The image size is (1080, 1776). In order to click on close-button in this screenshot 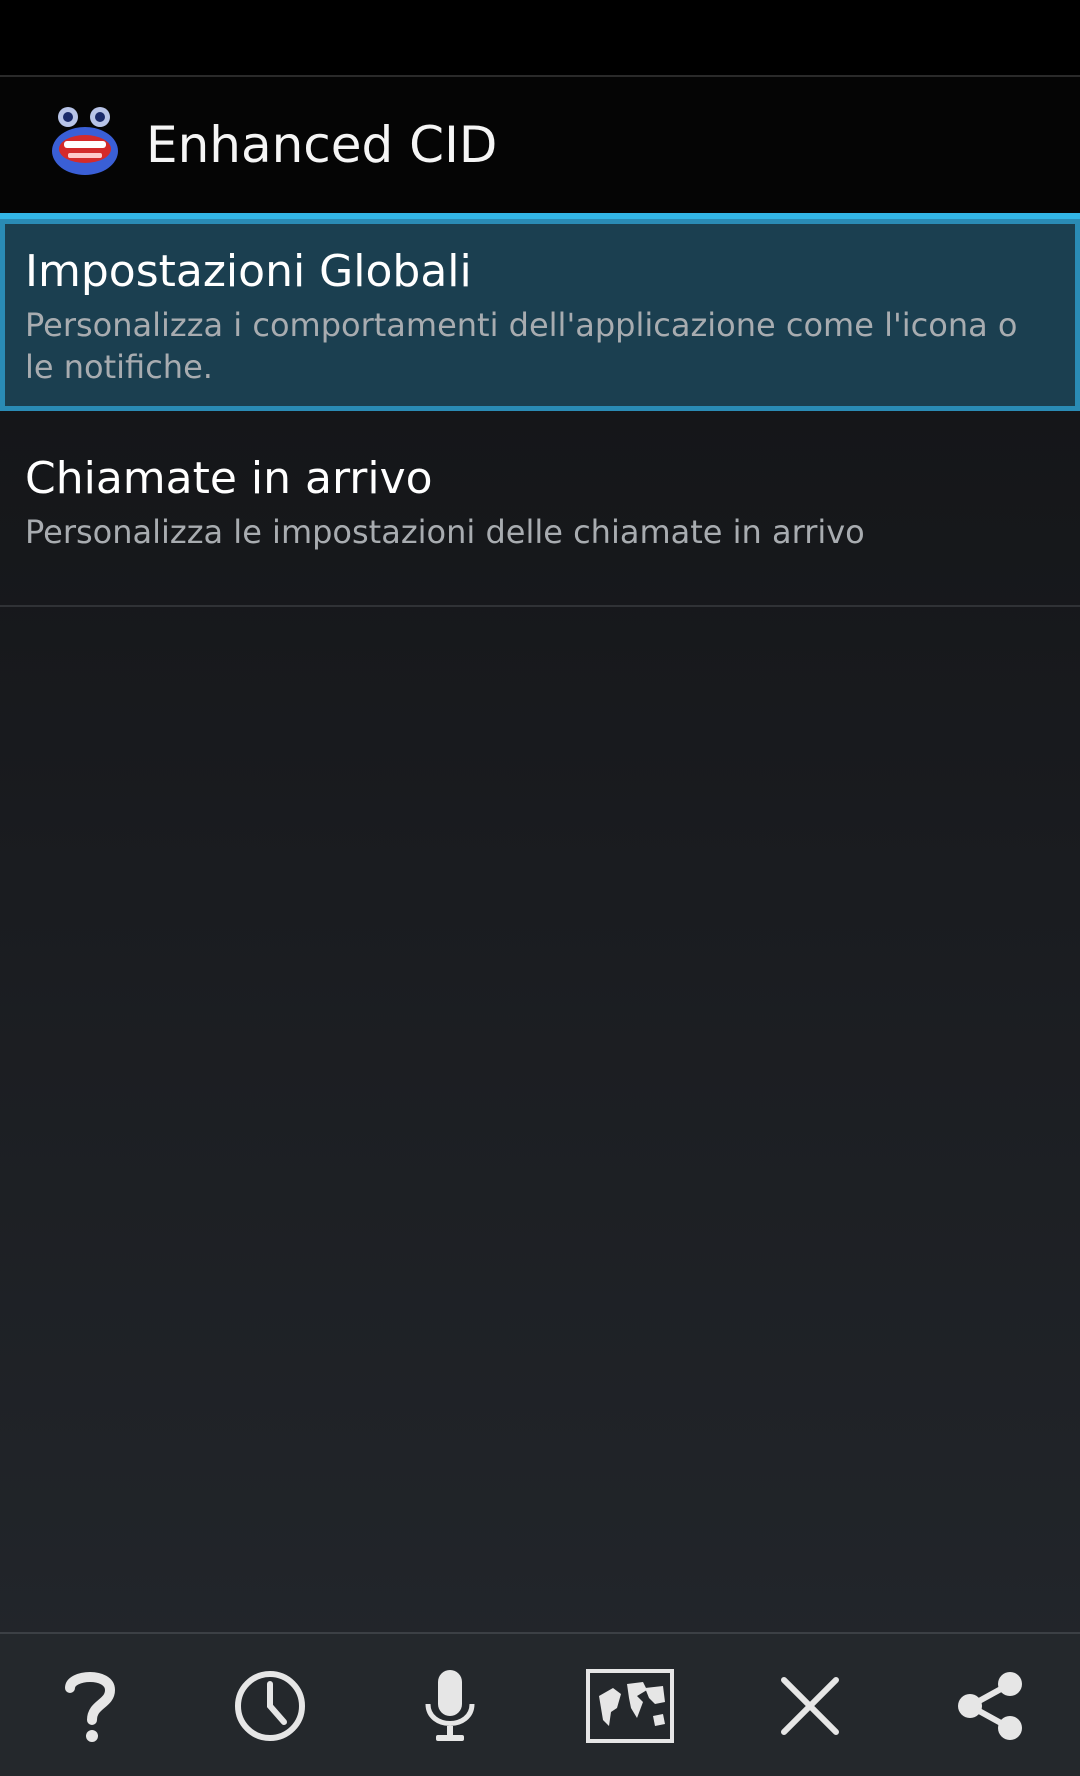, I will do `click(810, 1706)`.